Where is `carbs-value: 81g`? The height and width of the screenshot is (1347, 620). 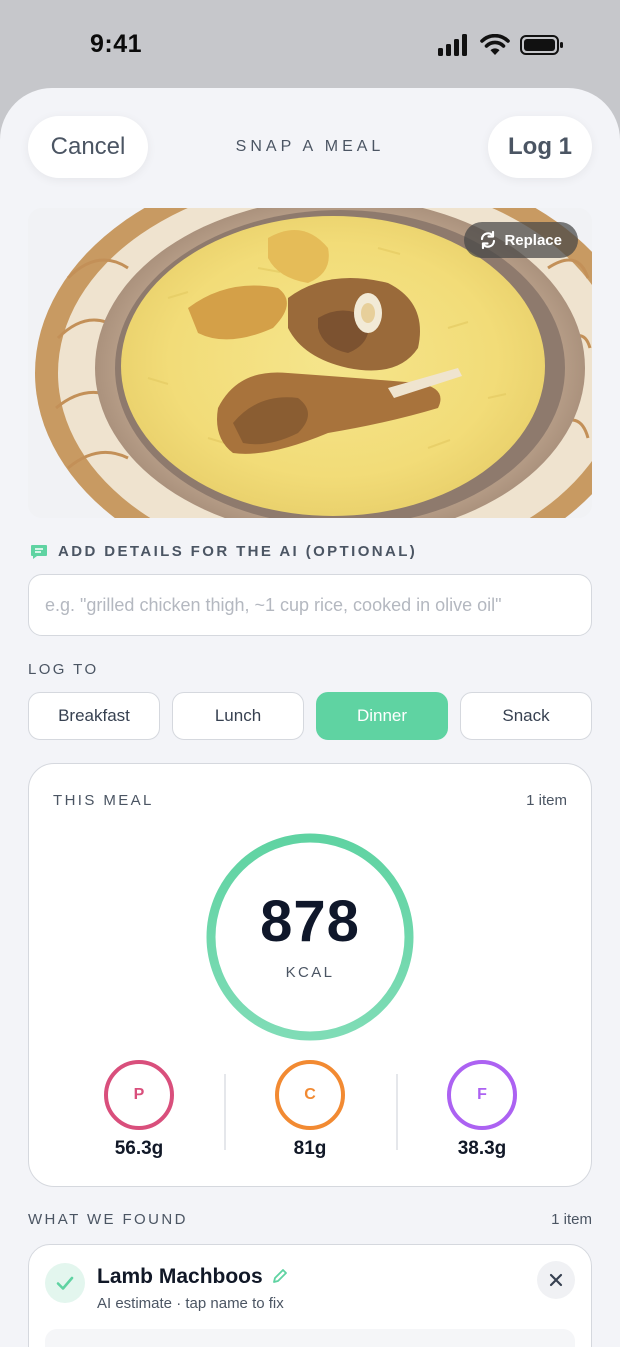
carbs-value: 81g is located at coordinates (310, 1148).